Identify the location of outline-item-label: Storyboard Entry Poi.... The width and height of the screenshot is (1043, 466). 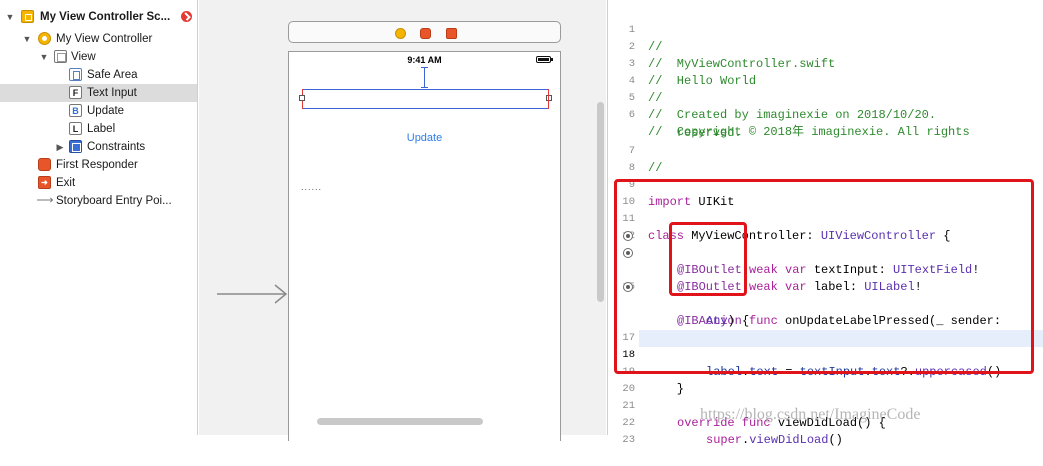
(114, 201).